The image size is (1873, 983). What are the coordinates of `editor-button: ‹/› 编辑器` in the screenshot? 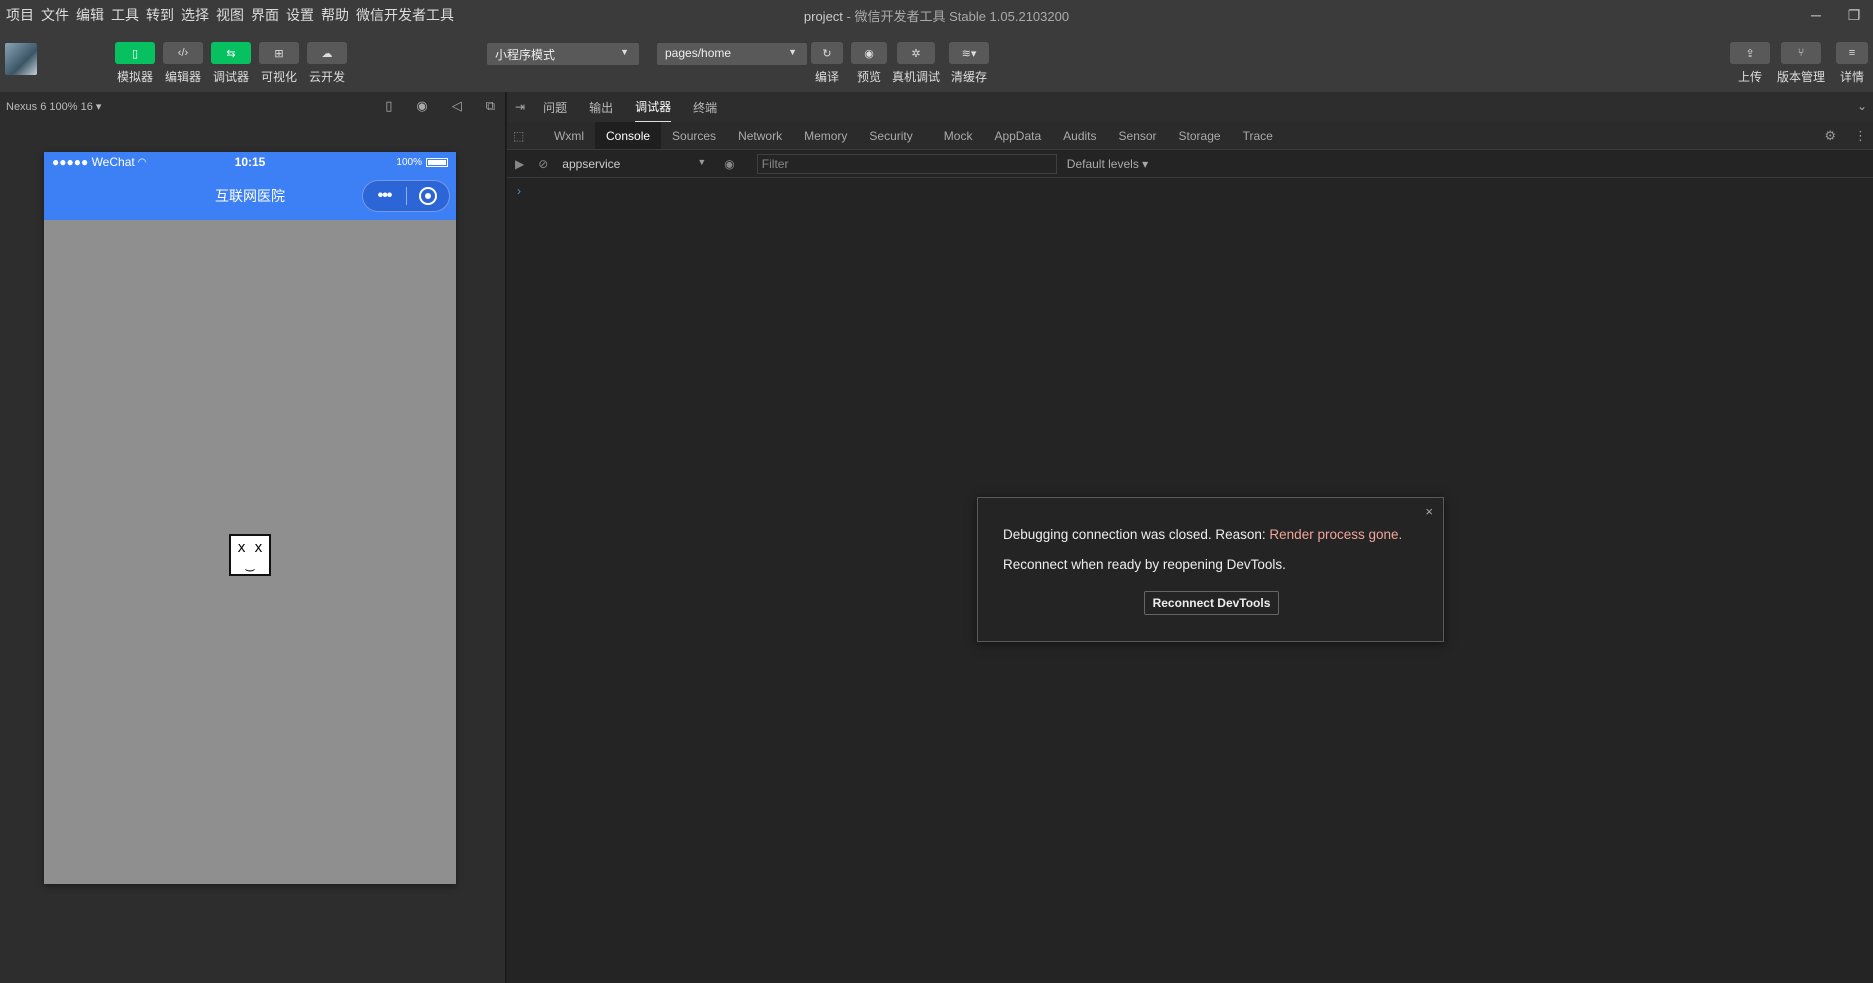 It's located at (183, 63).